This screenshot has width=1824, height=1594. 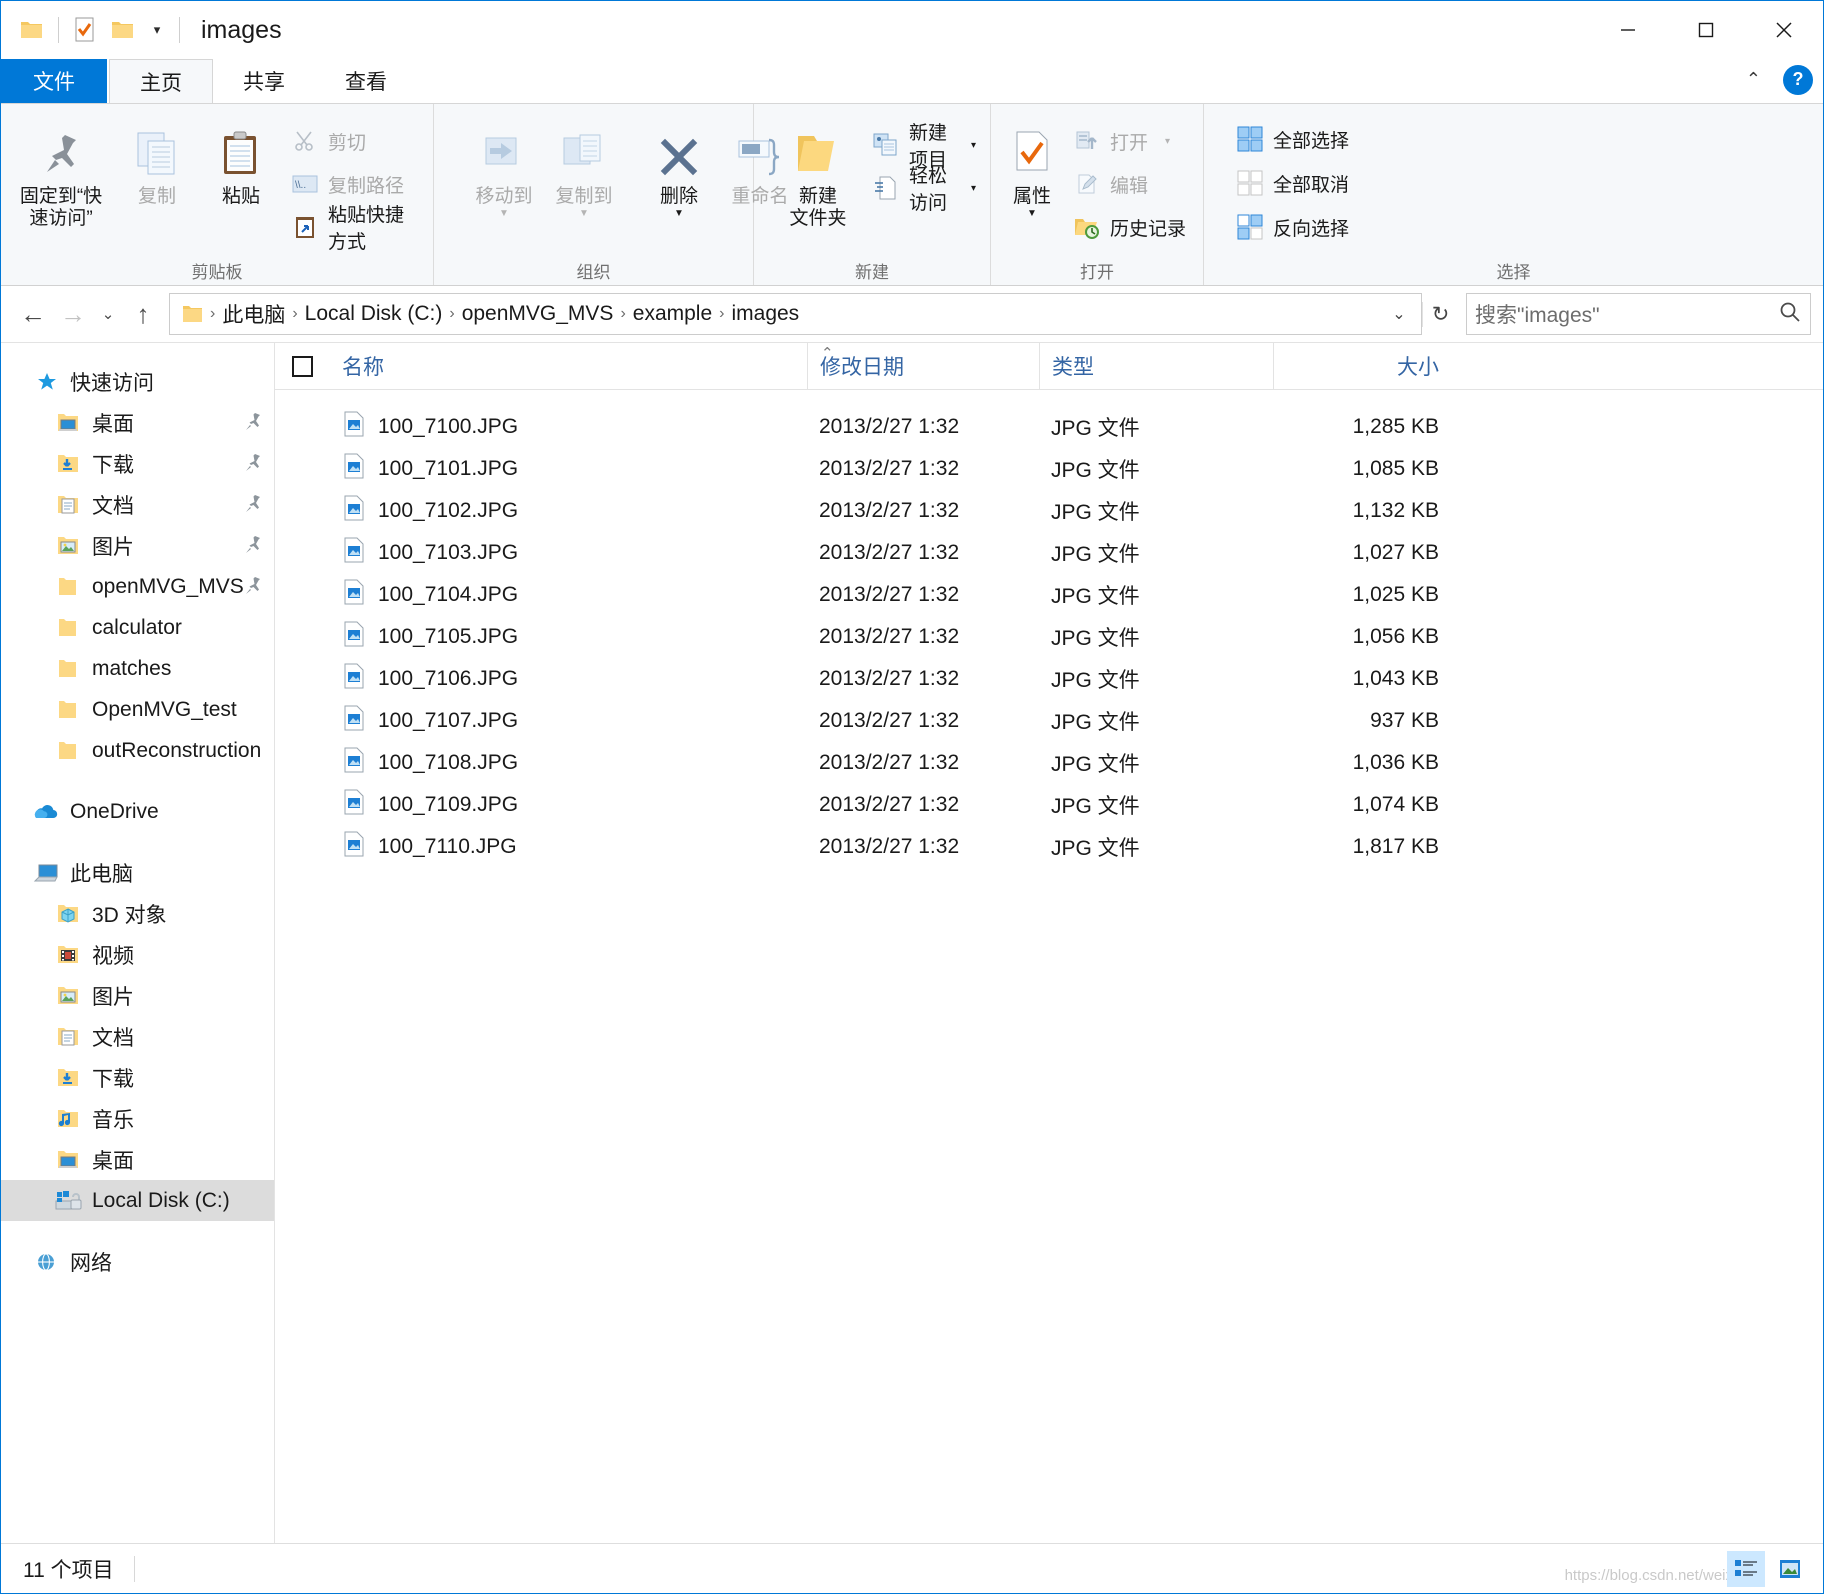 I want to click on tab-file: 文件, so click(x=54, y=81).